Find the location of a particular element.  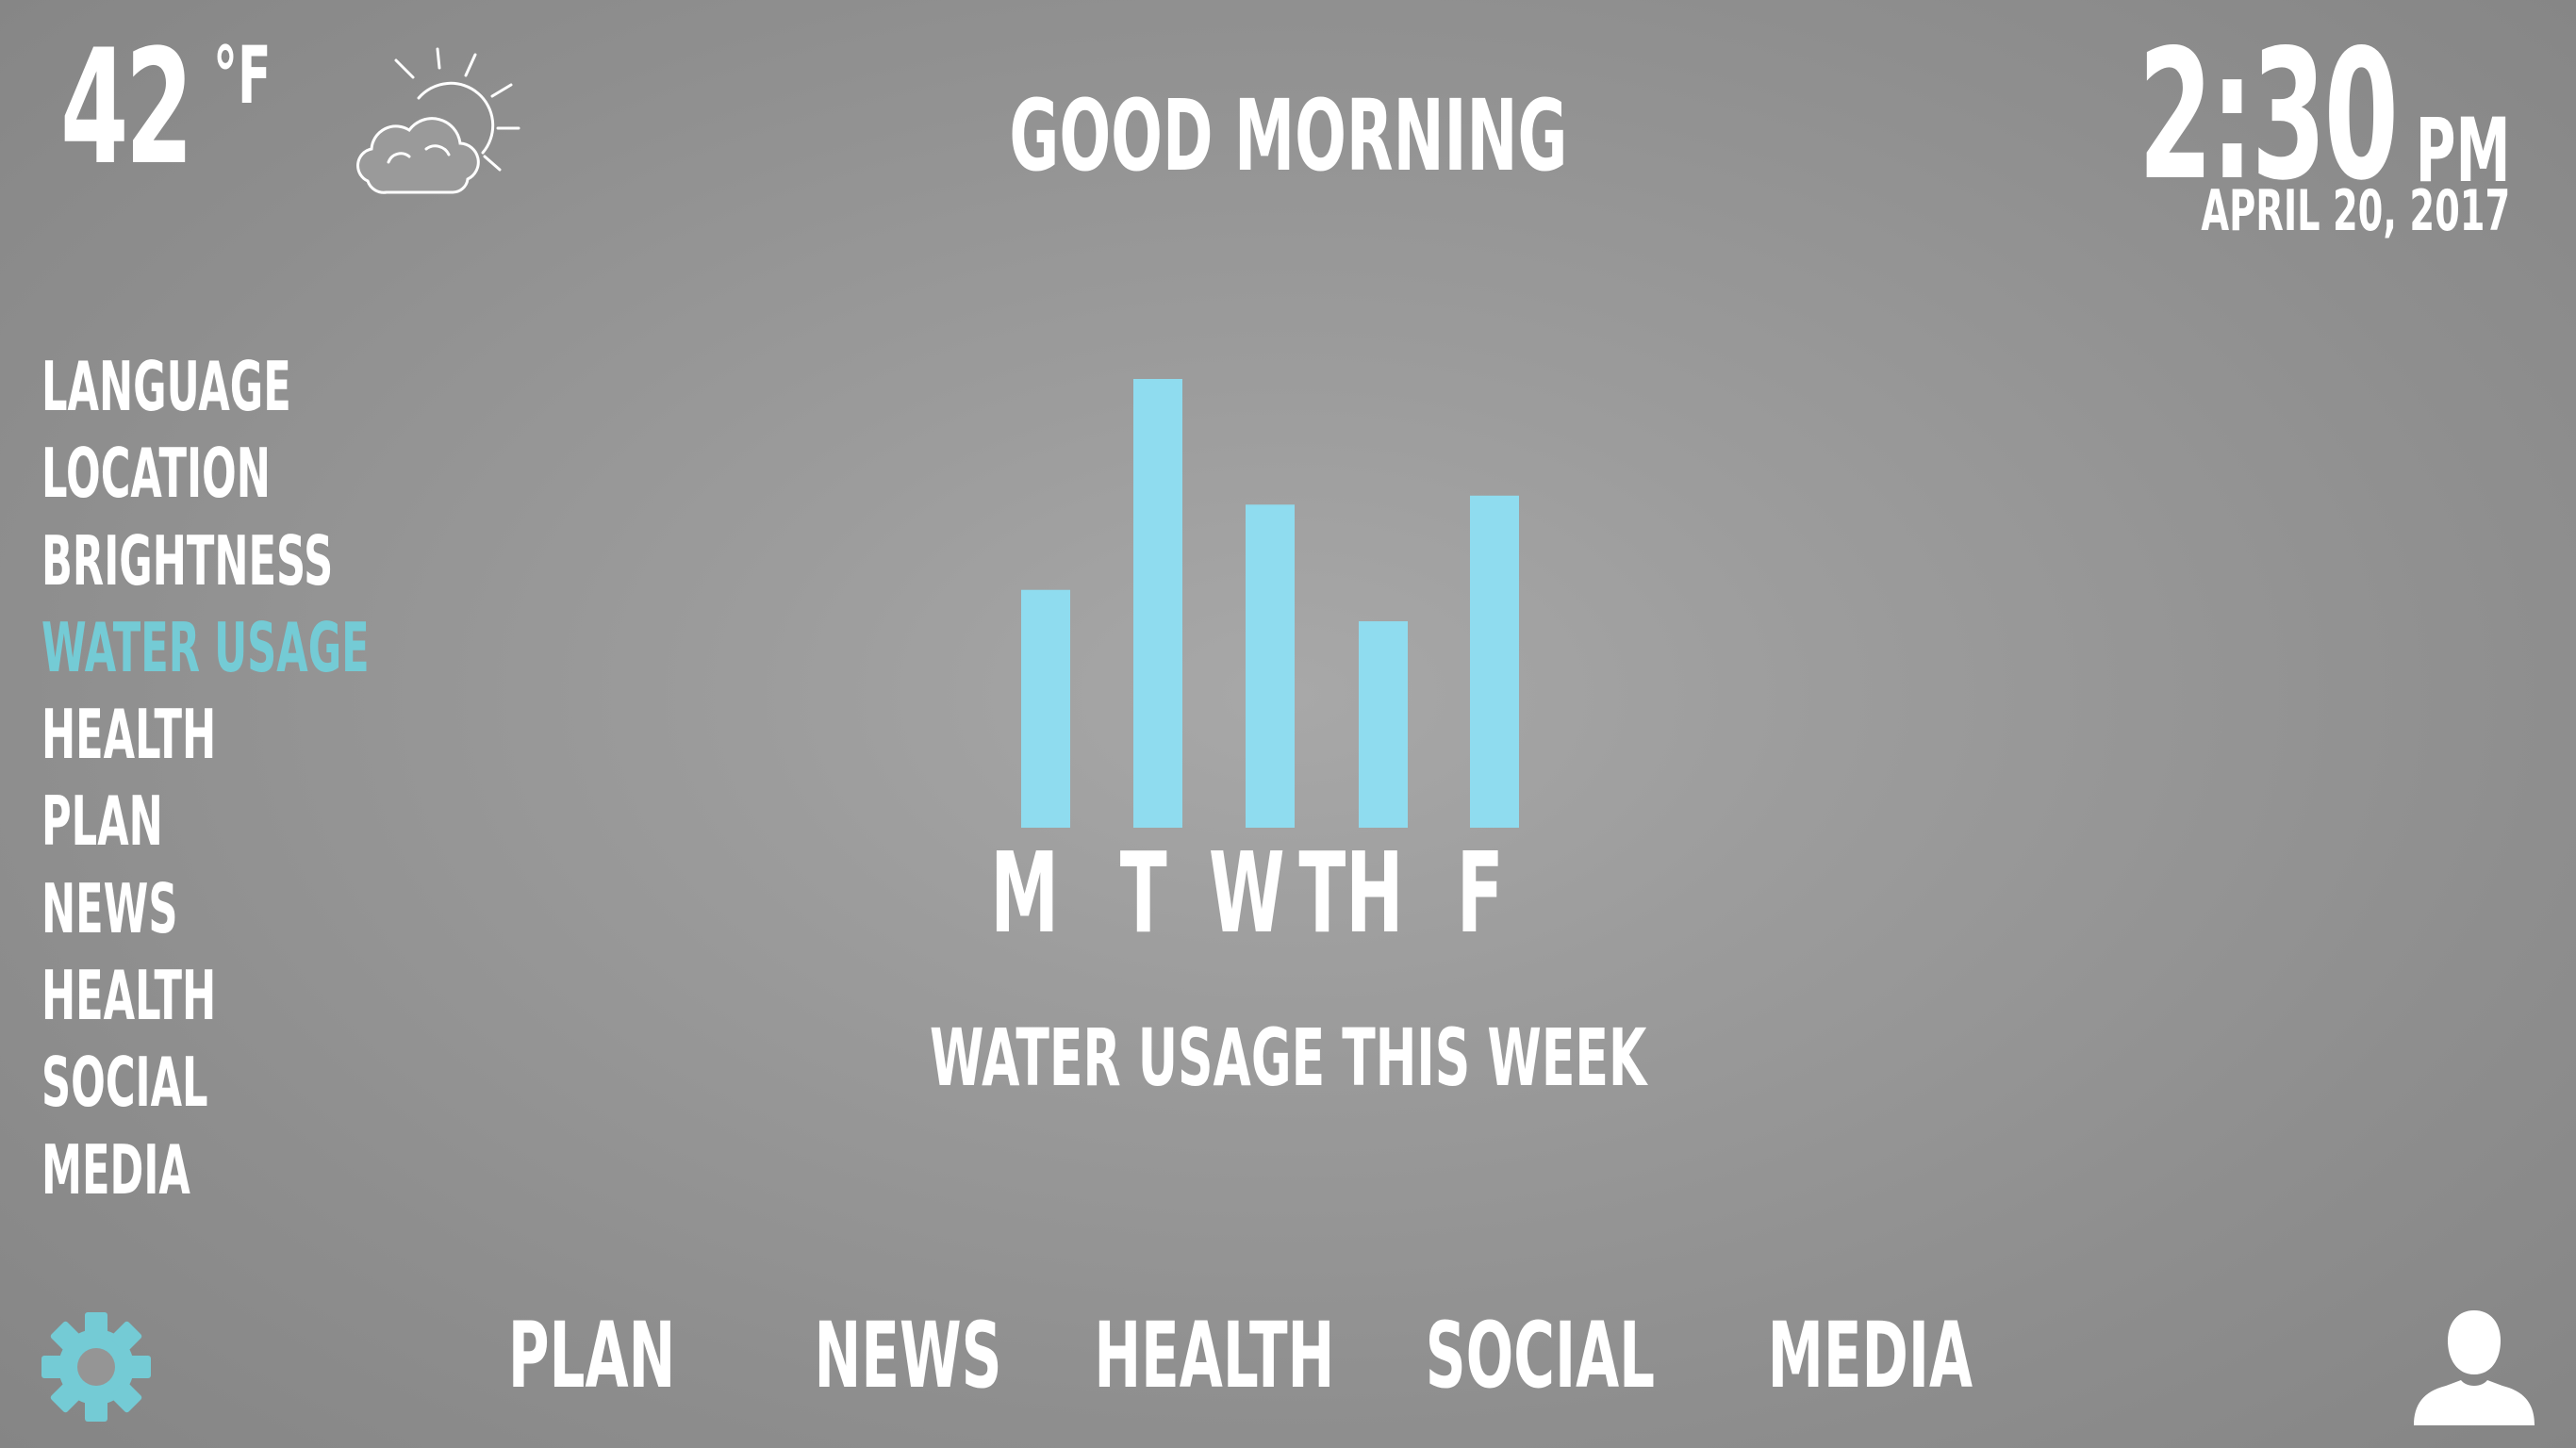

sidebar-item-location: LOCATION is located at coordinates (286, 482).